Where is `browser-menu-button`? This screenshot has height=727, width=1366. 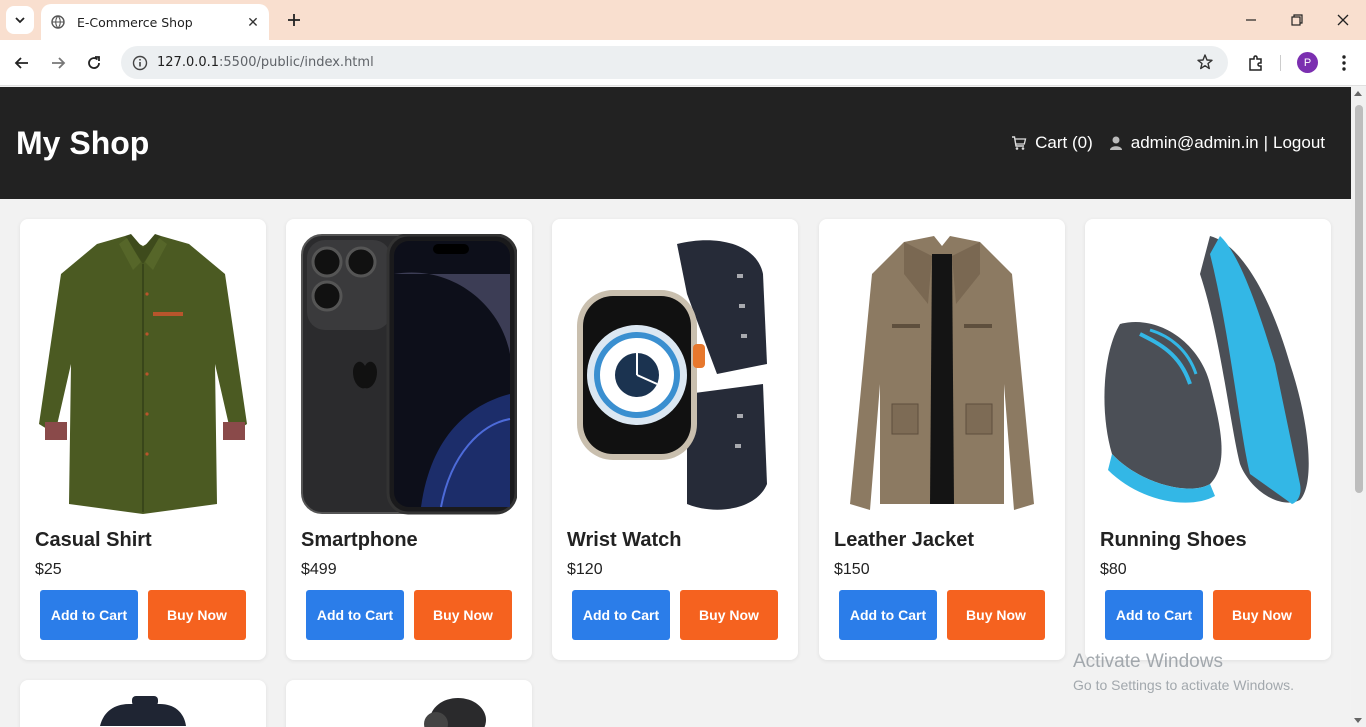 browser-menu-button is located at coordinates (1344, 63).